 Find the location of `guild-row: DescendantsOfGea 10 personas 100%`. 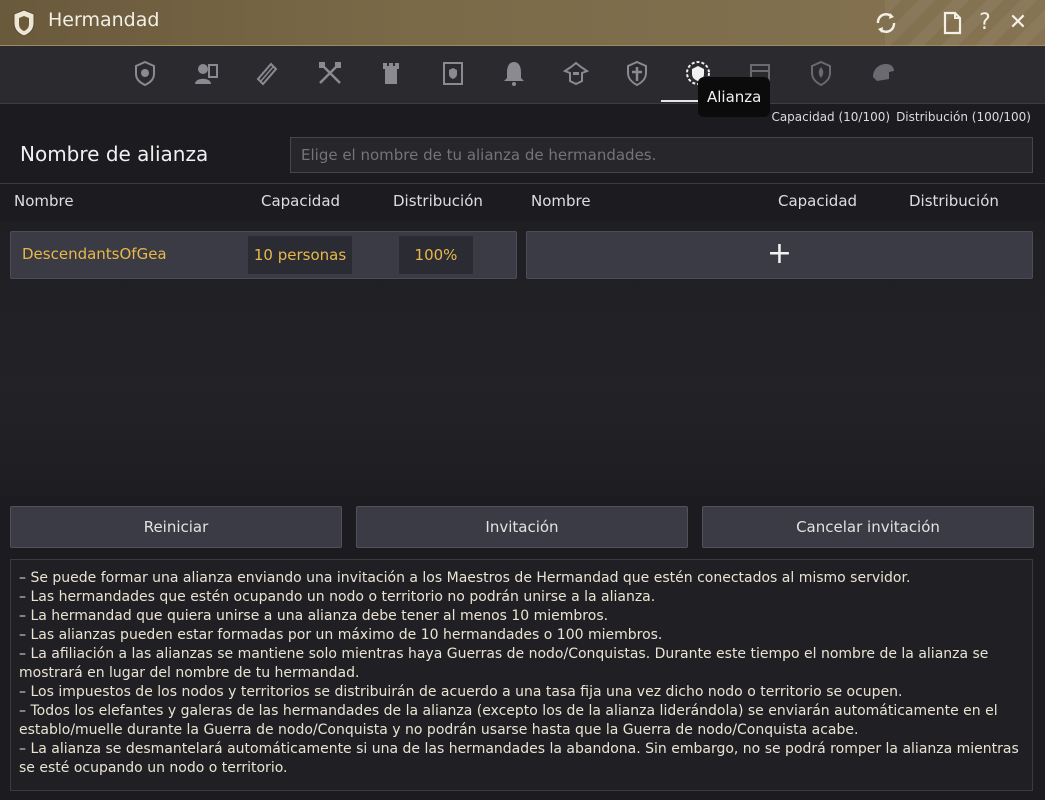

guild-row: DescendantsOfGea 10 personas 100% is located at coordinates (263, 255).